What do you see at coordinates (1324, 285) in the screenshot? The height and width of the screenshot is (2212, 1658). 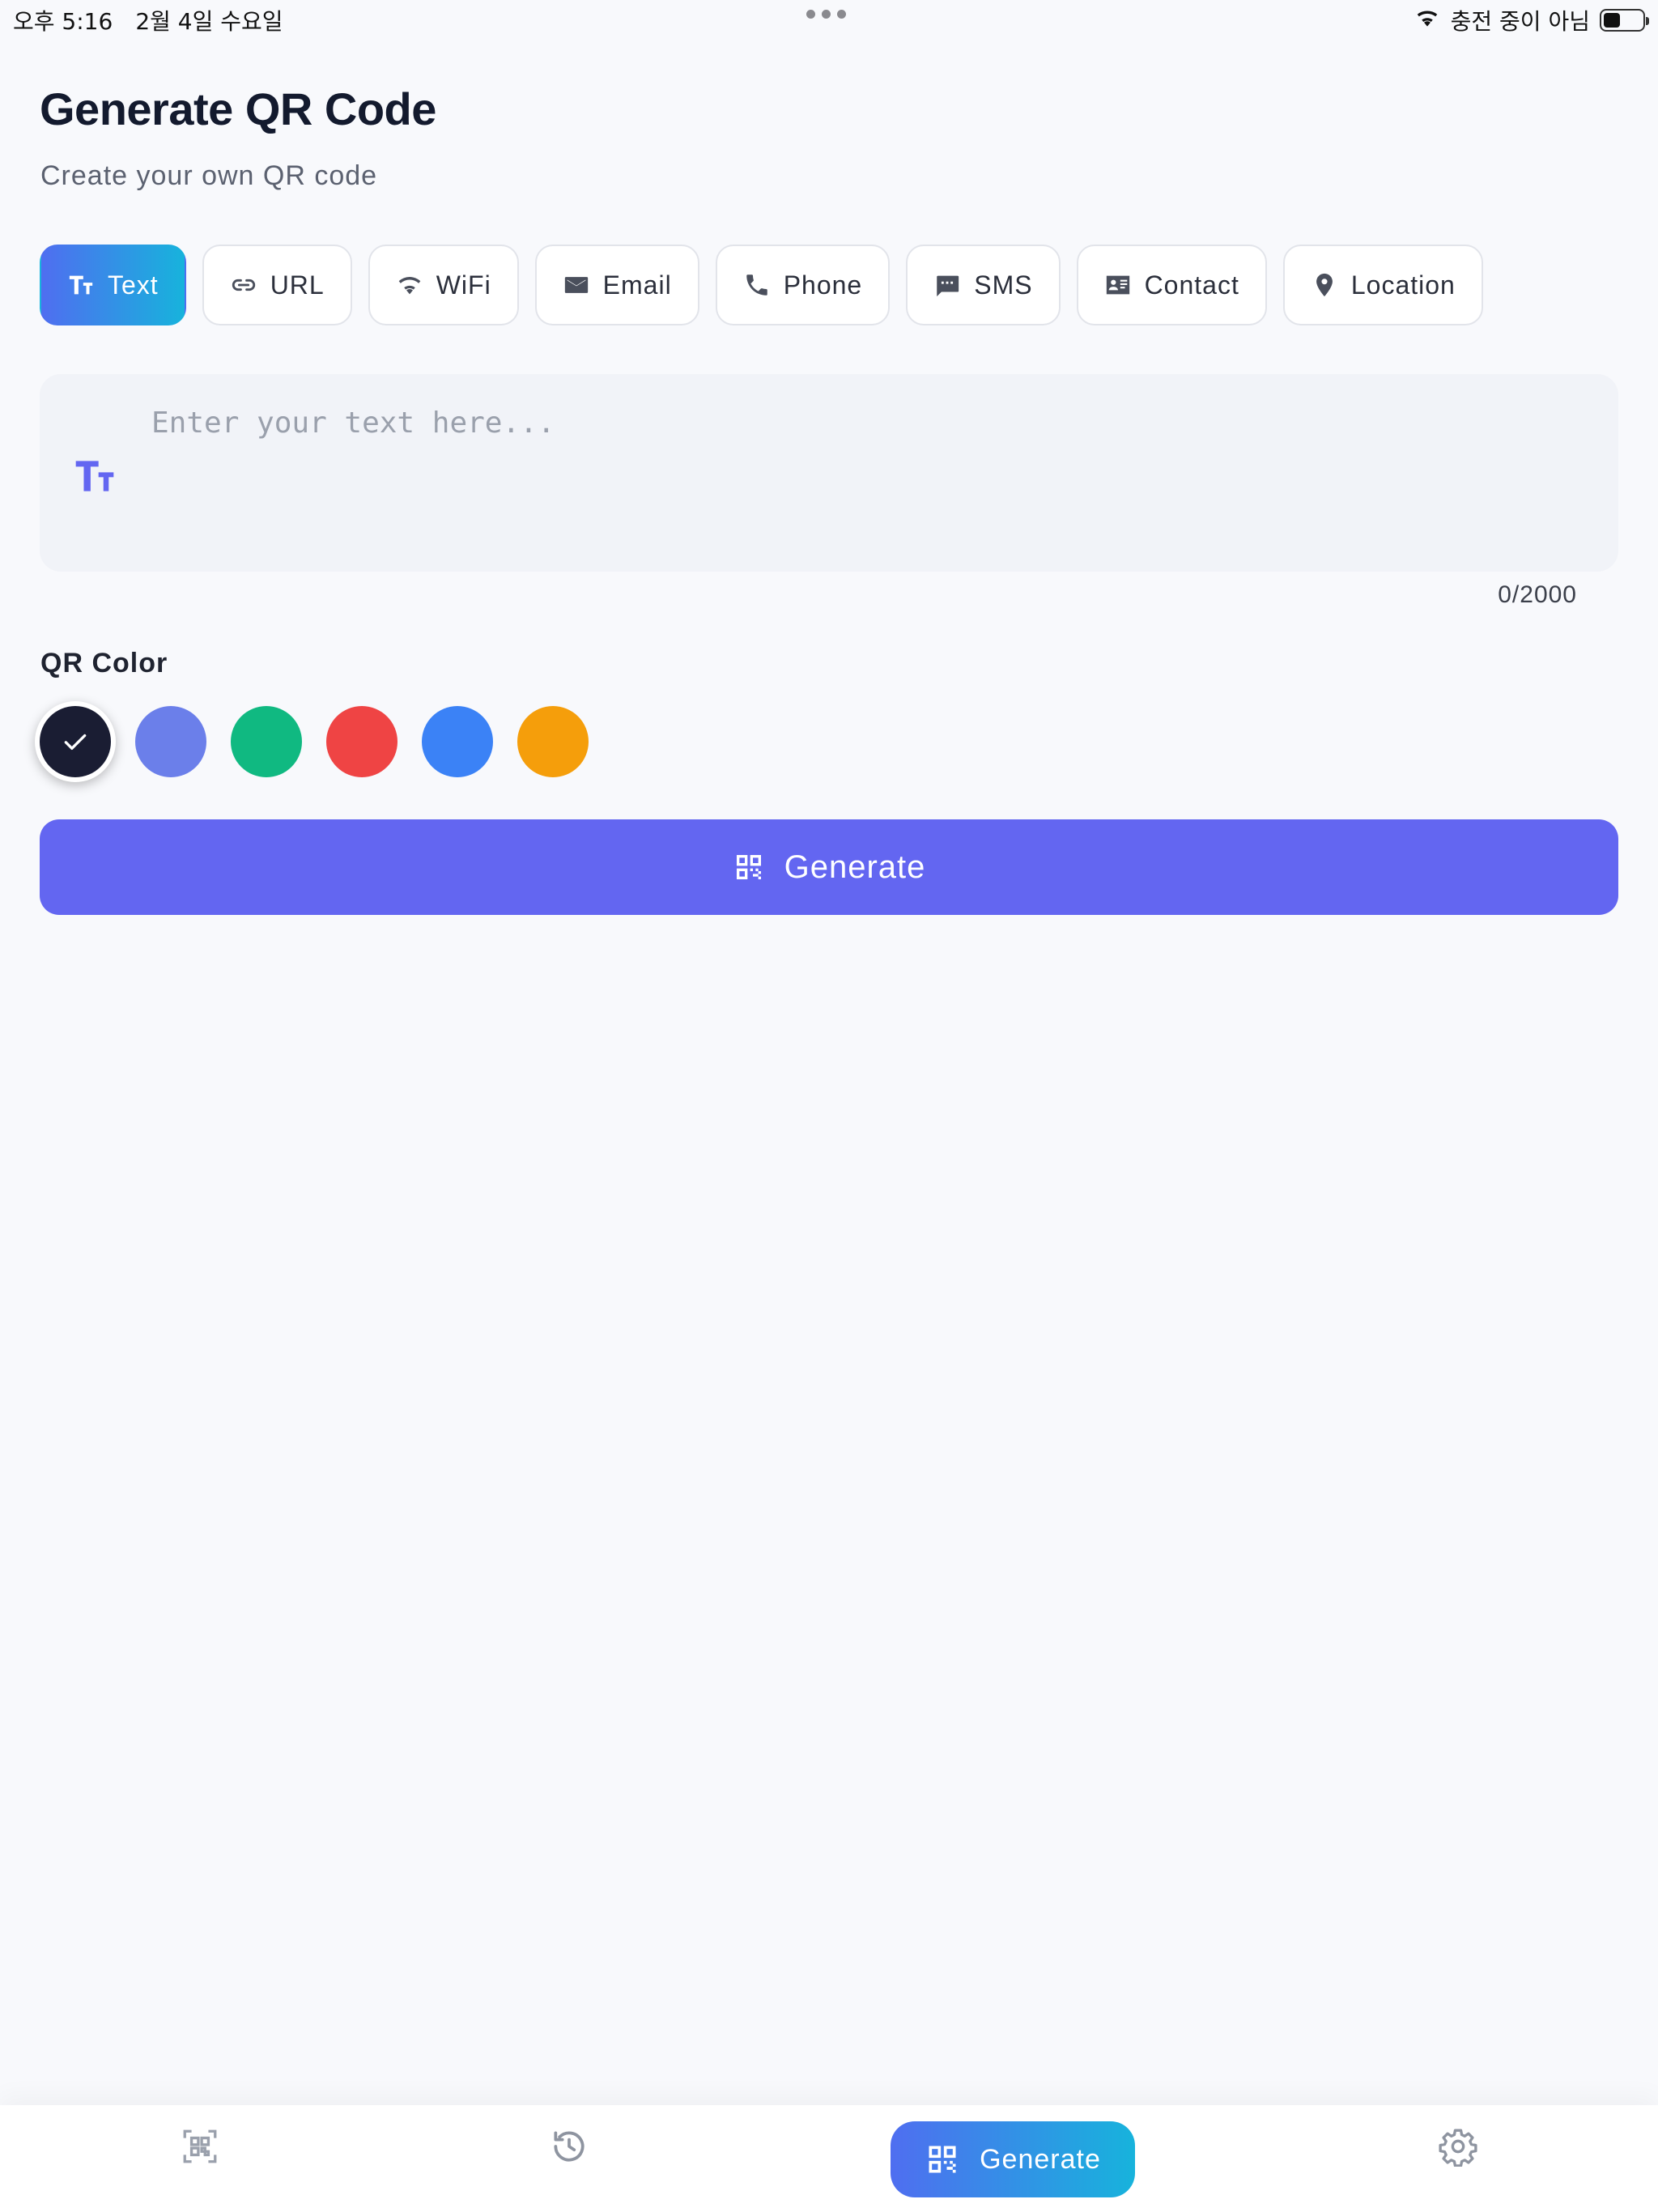 I see `location-pin-icon` at bounding box center [1324, 285].